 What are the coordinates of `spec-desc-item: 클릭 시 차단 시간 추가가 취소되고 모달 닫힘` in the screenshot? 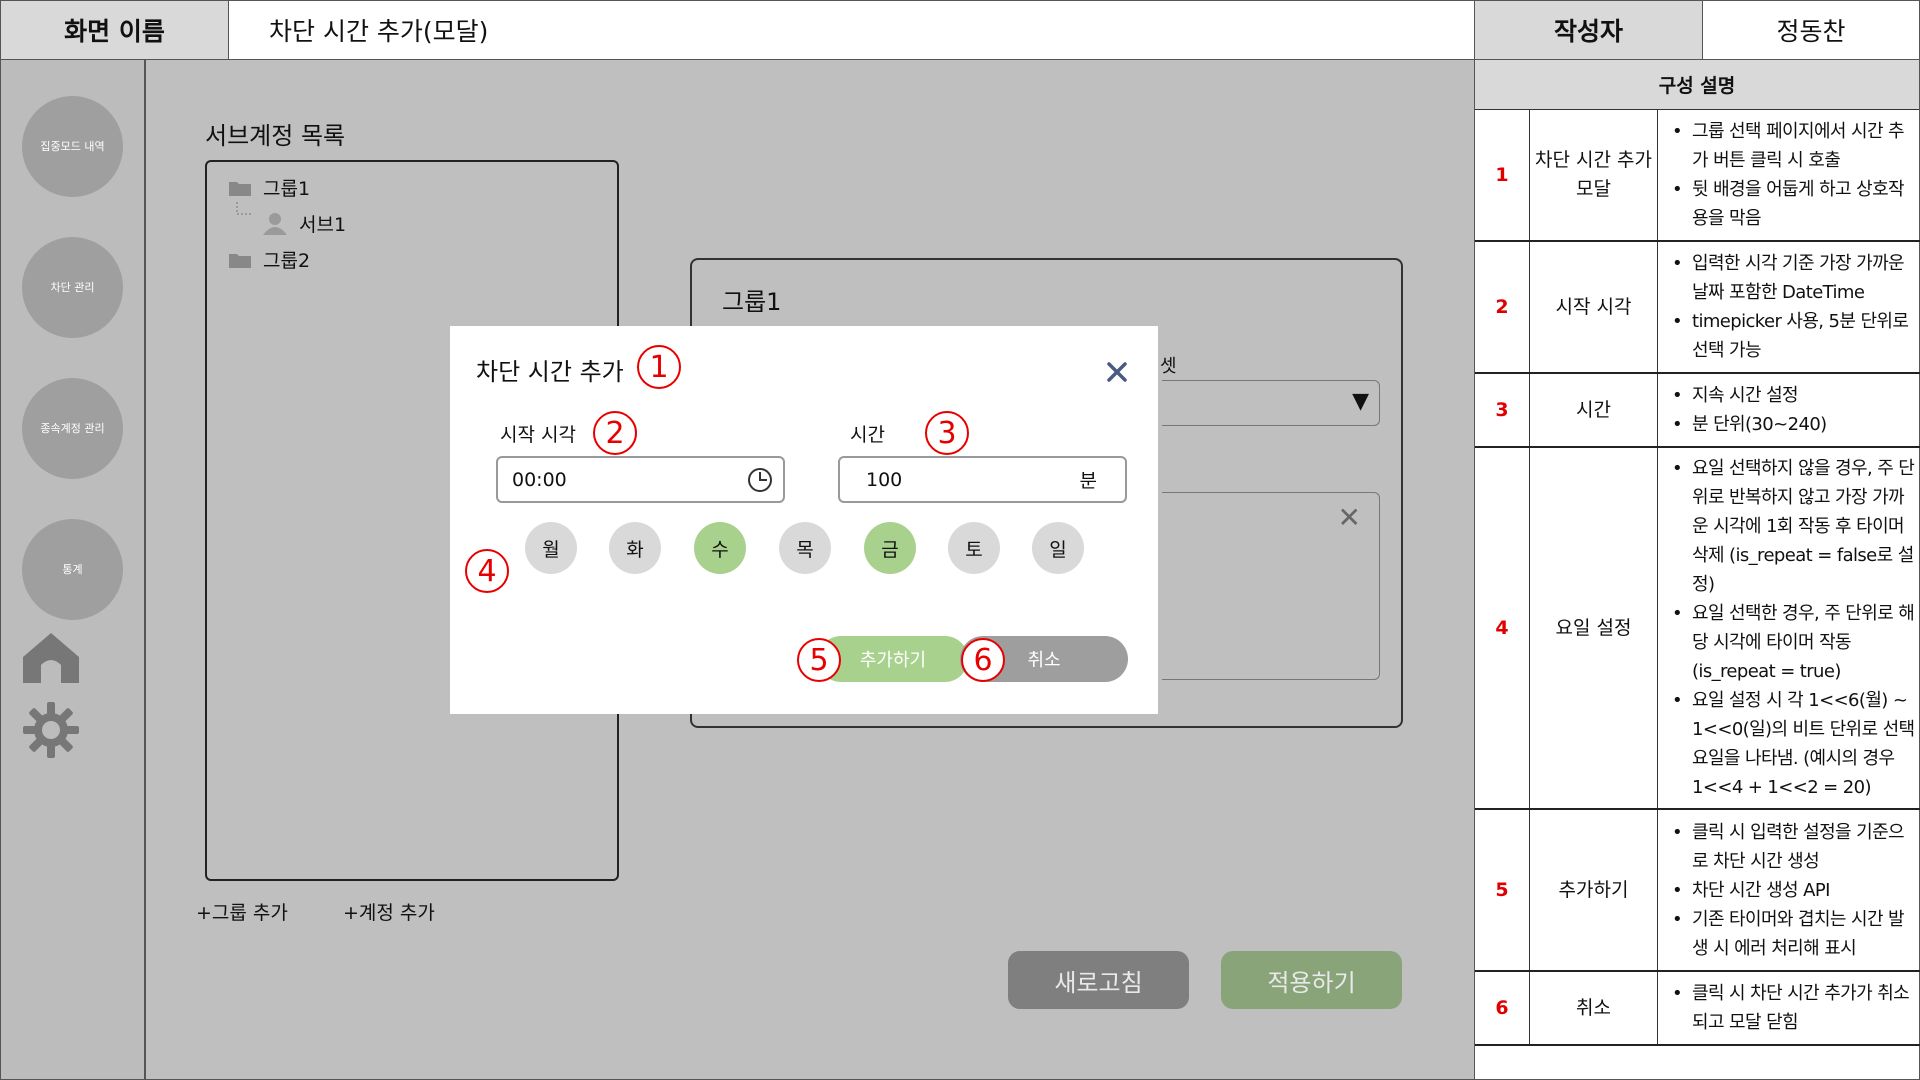 It's located at (1793, 1008).